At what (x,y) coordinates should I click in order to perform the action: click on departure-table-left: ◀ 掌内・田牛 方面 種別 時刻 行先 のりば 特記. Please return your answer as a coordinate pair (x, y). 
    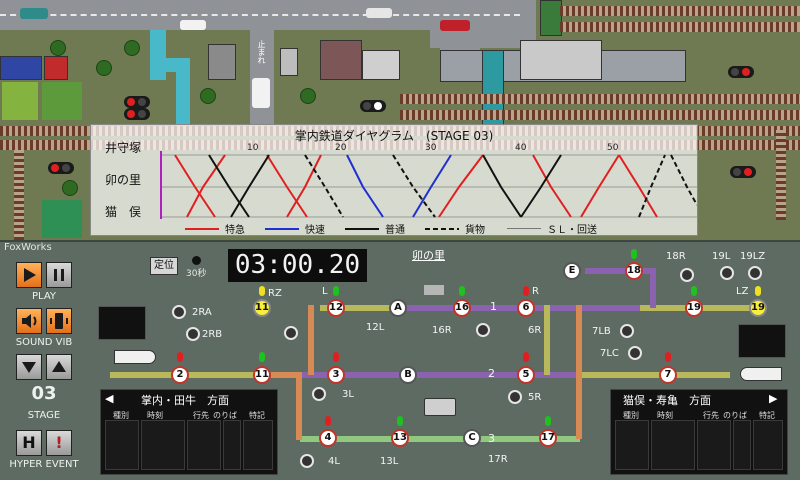
    Looking at the image, I should click on (189, 432).